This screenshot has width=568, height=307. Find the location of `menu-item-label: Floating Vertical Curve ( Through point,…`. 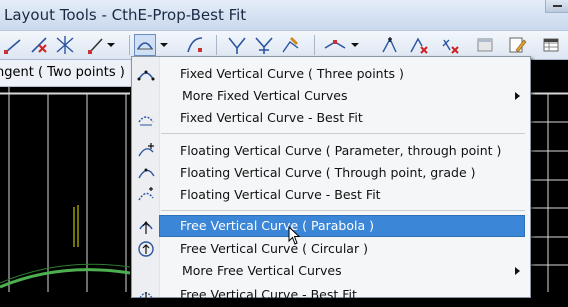

menu-item-label: Floating Vertical Curve ( Through point,… is located at coordinates (328, 172).